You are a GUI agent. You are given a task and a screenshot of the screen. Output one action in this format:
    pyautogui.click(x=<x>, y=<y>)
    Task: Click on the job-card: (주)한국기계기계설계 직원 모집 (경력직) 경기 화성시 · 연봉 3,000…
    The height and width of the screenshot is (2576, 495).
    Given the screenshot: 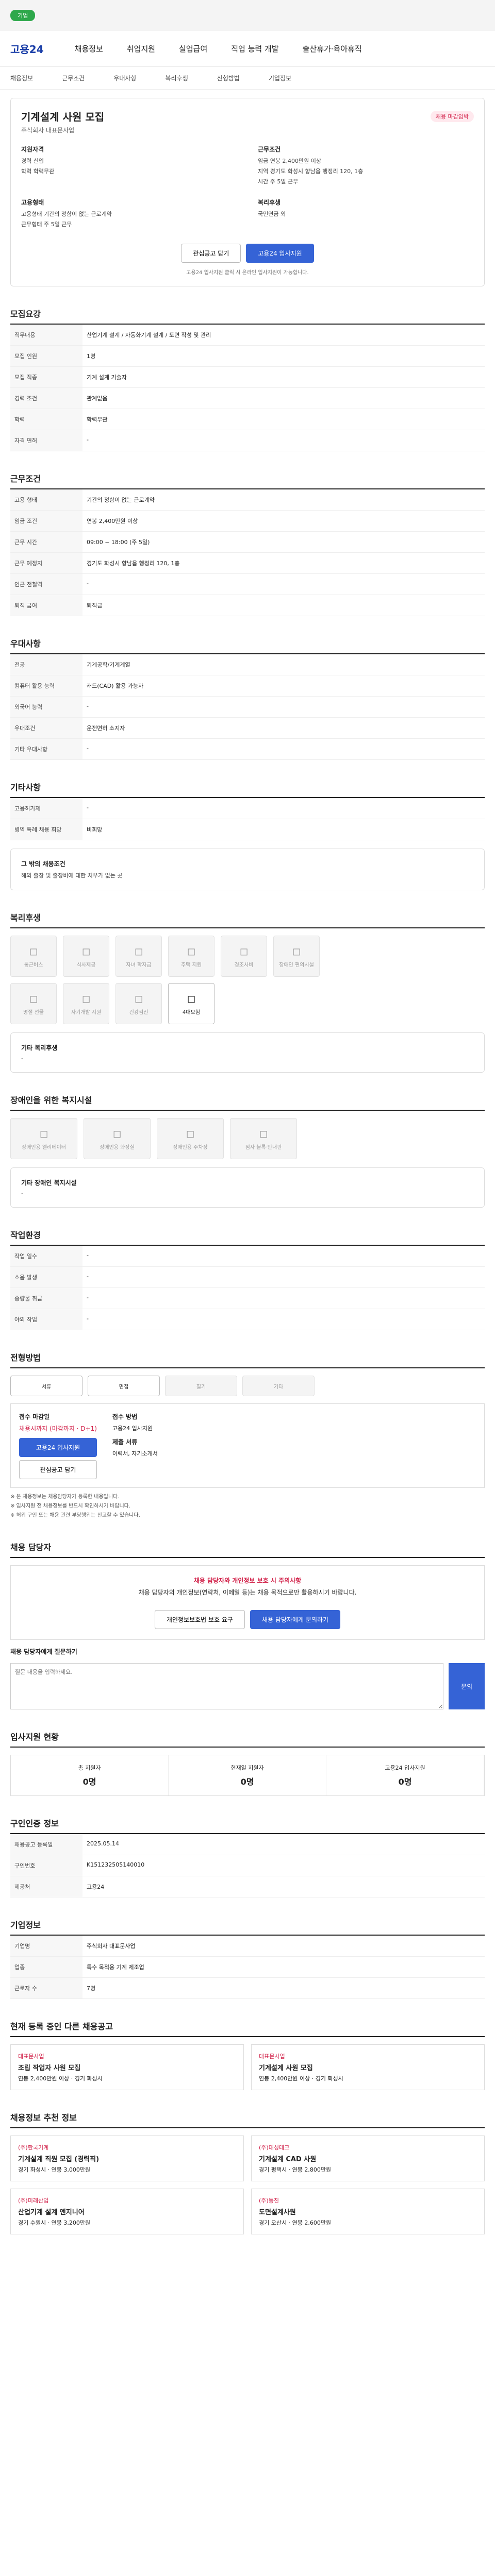 What is the action you would take?
    pyautogui.click(x=127, y=2158)
    